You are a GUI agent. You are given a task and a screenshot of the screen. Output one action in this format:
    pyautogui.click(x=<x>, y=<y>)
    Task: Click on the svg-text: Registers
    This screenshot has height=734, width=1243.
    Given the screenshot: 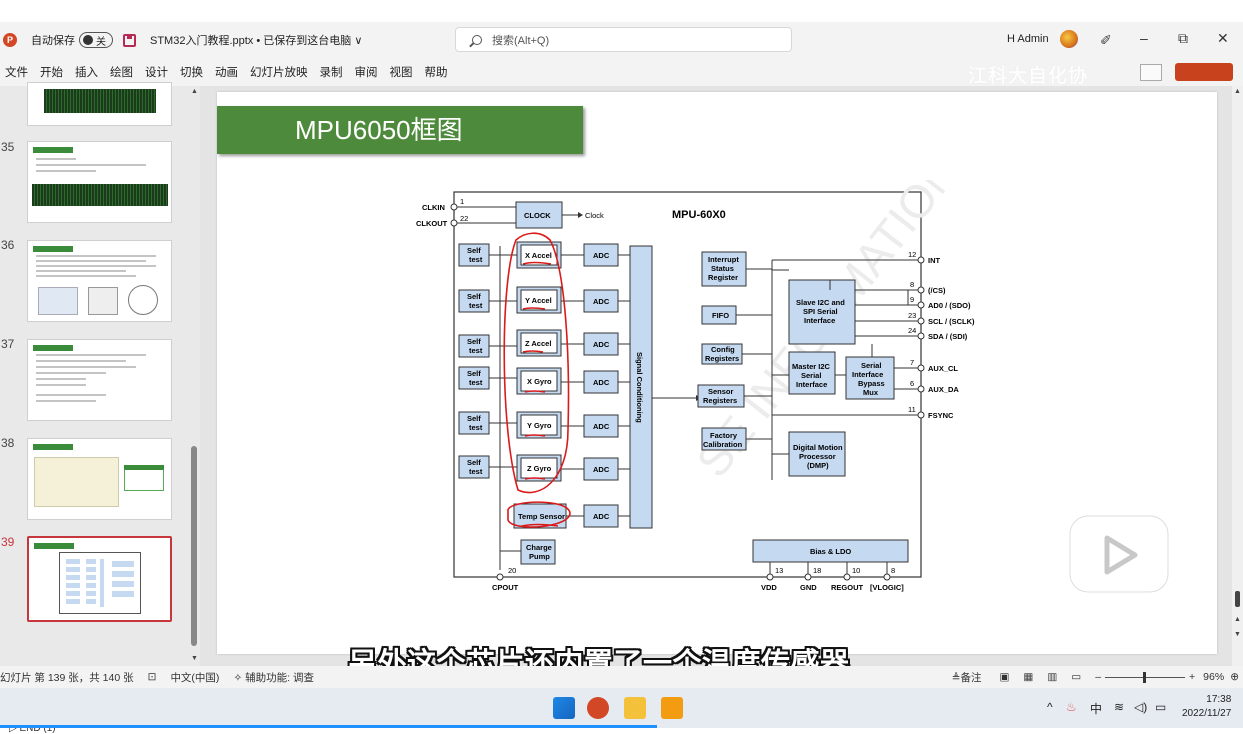 What is the action you would take?
    pyautogui.click(x=720, y=400)
    